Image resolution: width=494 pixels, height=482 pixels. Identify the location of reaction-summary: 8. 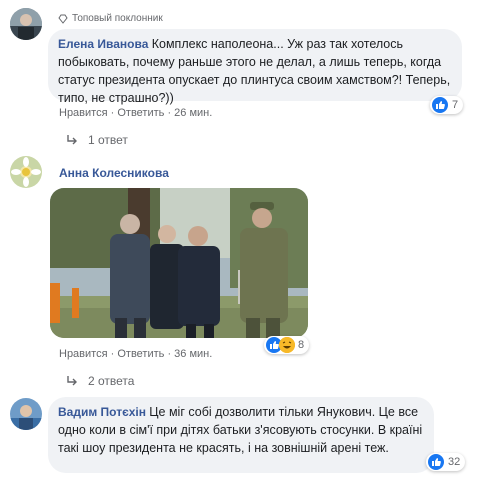
(287, 345).